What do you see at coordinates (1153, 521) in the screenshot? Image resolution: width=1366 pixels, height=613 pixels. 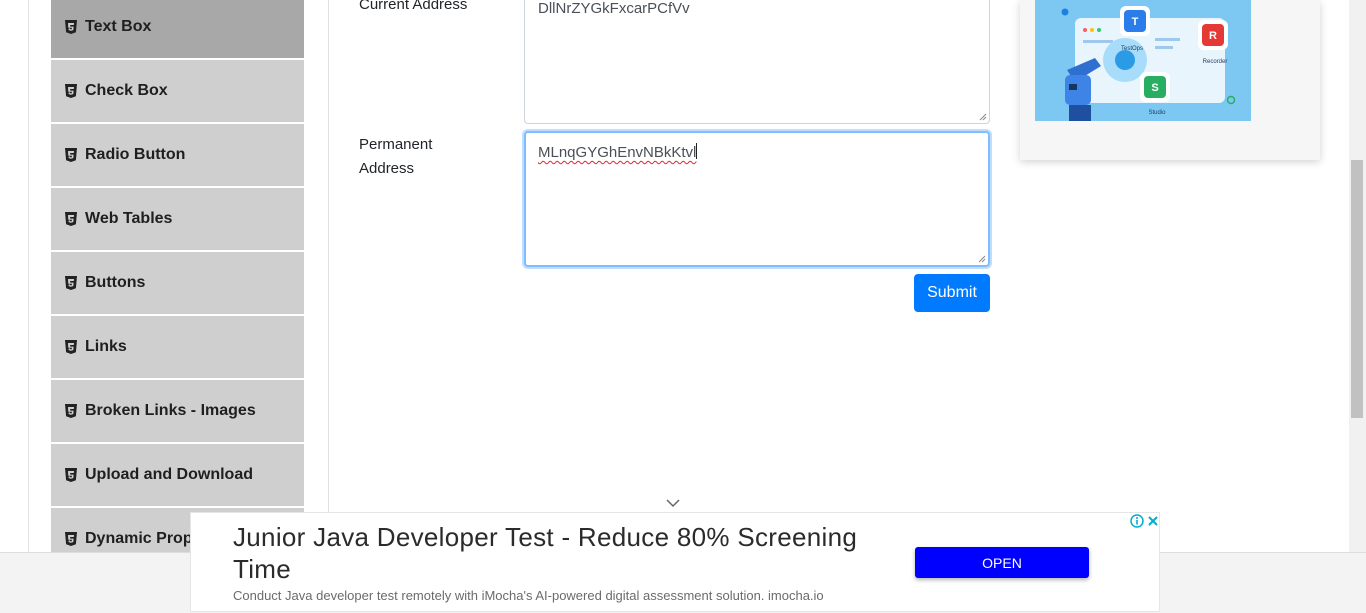 I see `ad-close-icon` at bounding box center [1153, 521].